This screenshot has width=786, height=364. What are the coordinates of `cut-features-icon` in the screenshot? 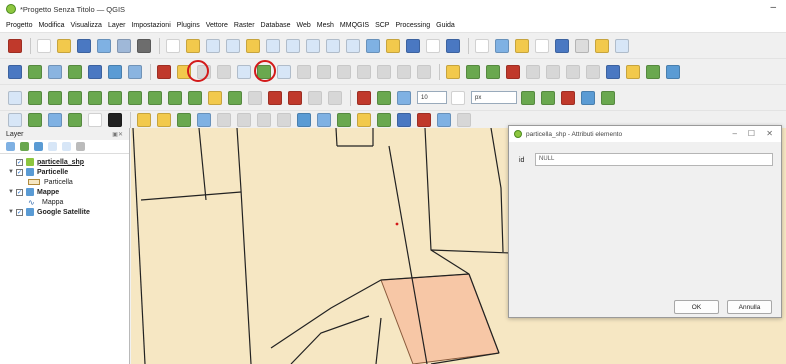 It's located at (344, 71).